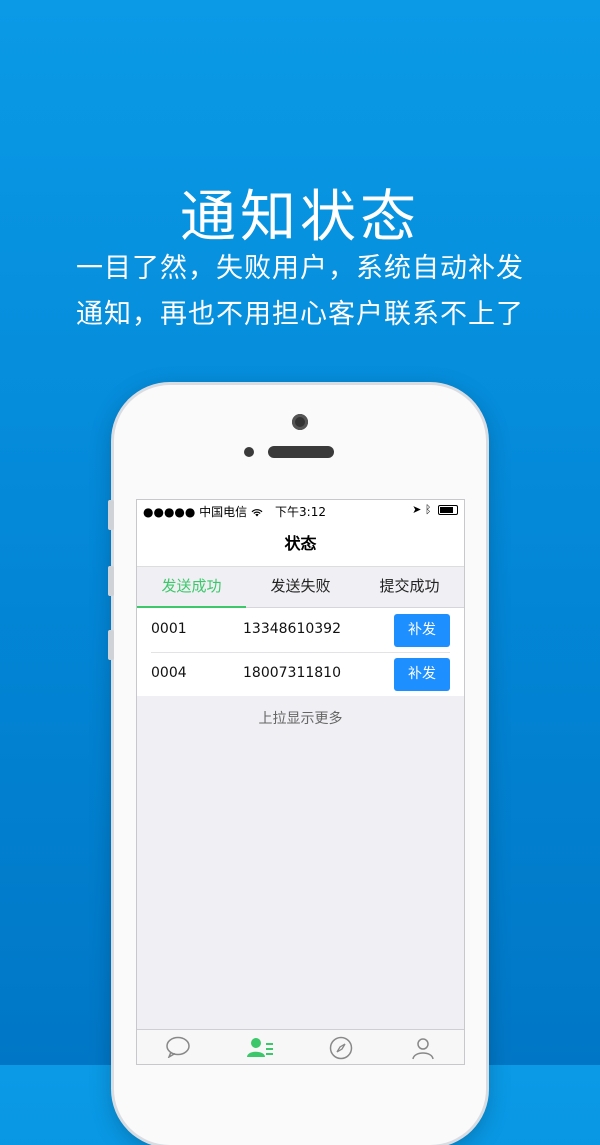  I want to click on phone-number: 18007311810, so click(292, 673).